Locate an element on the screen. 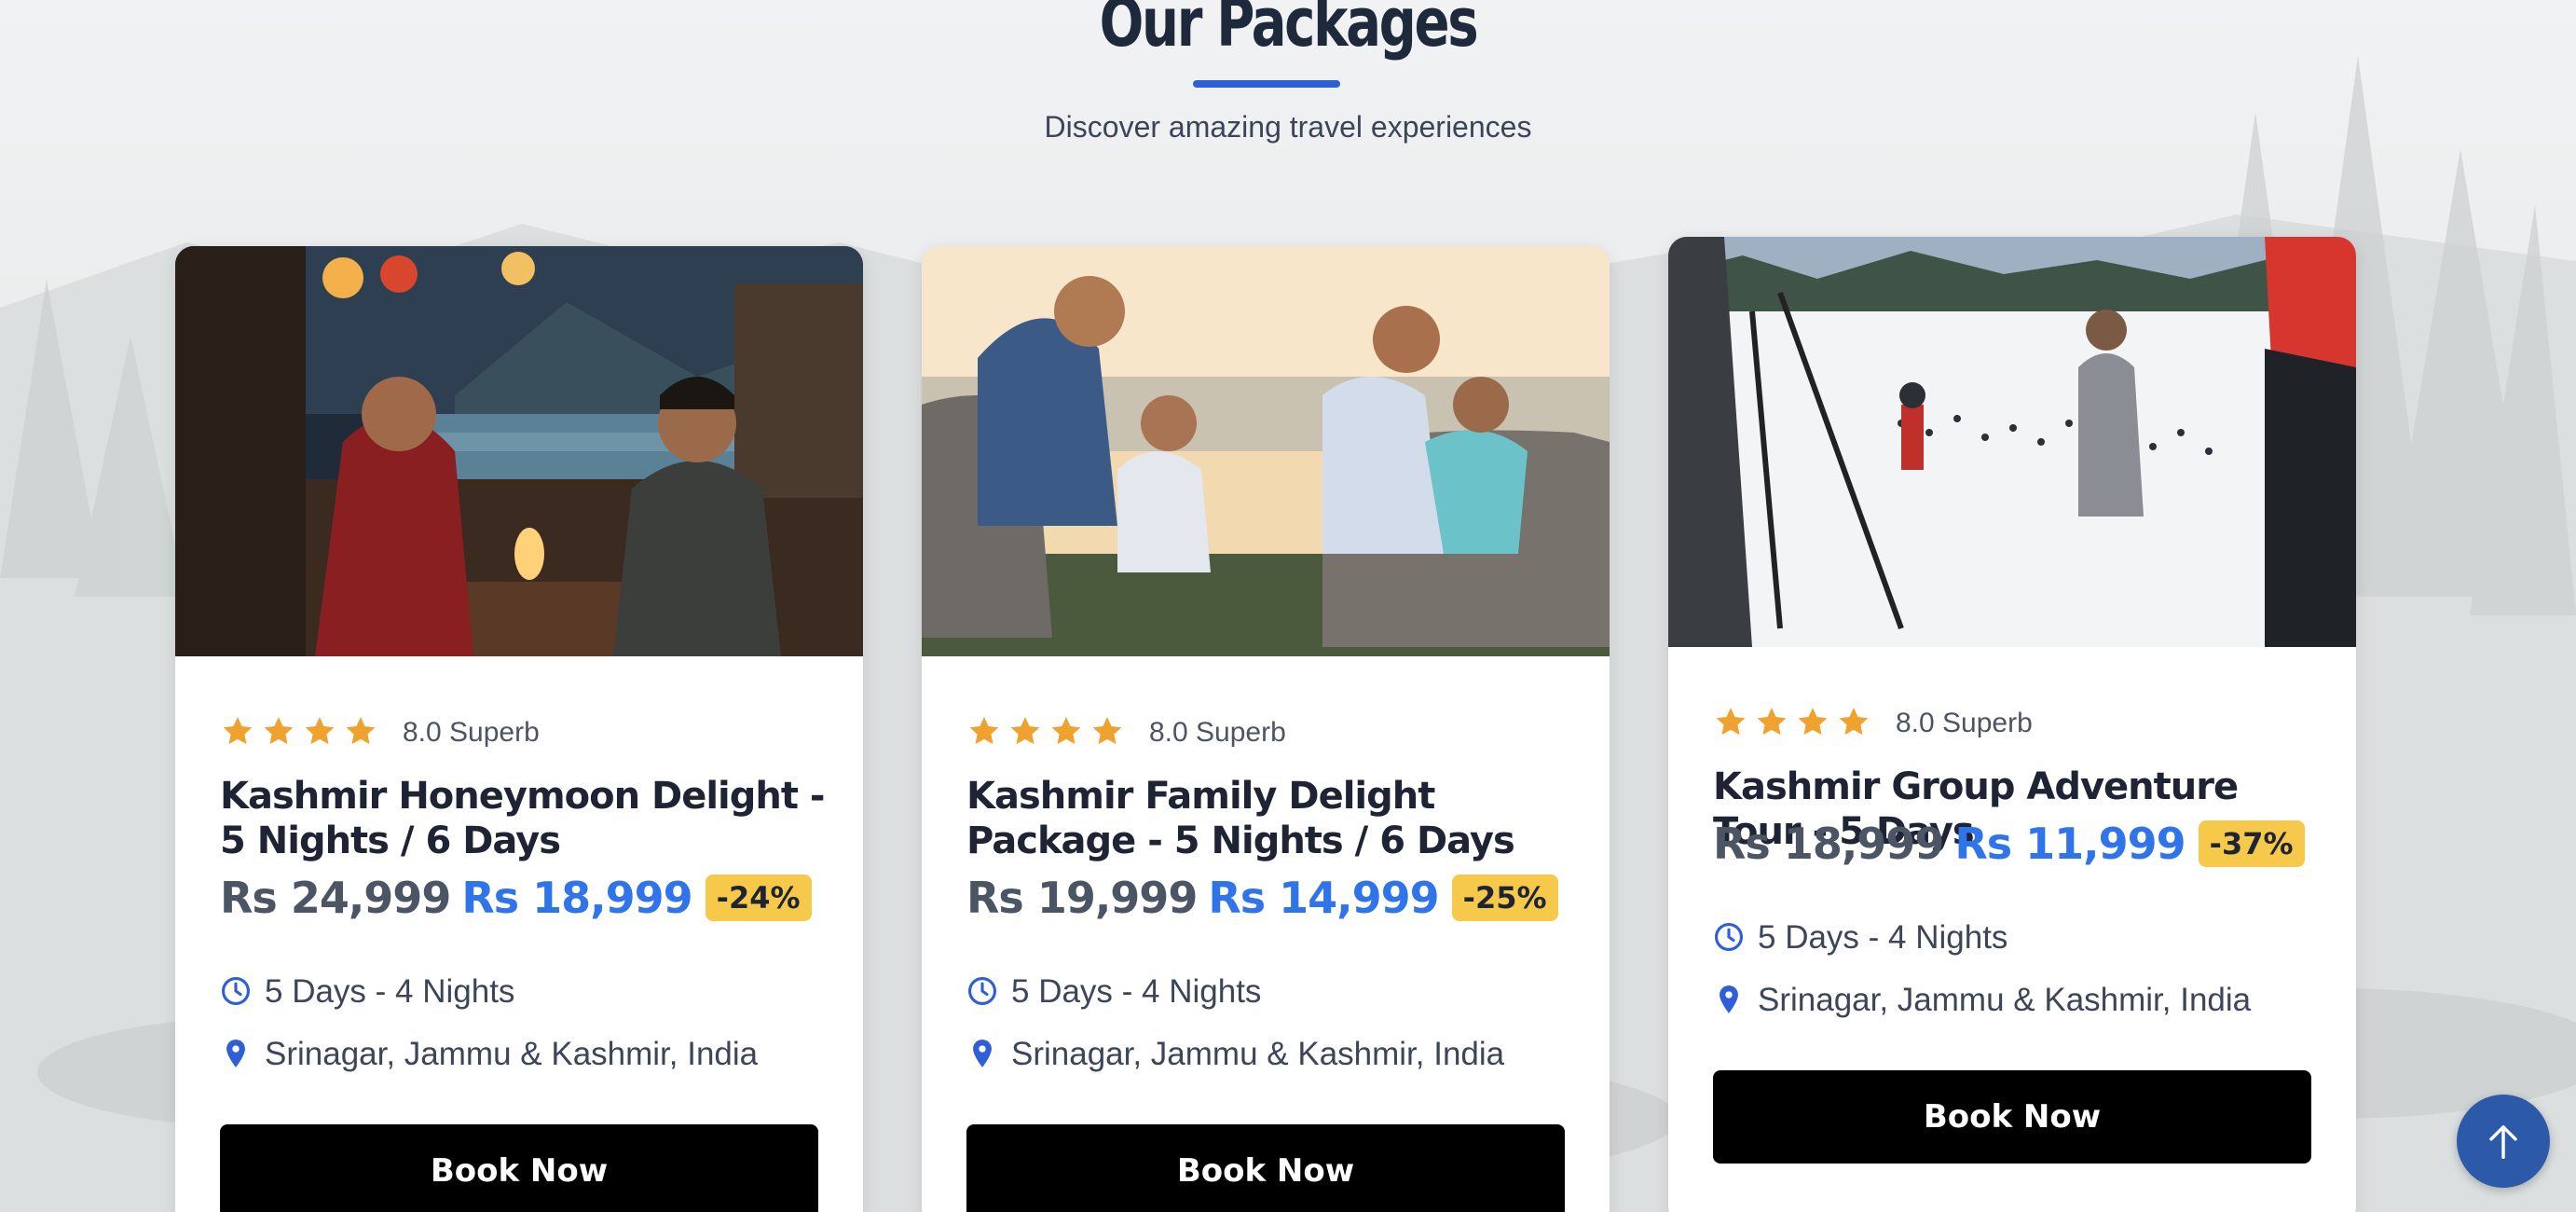 This screenshot has height=1212, width=2576. discount-badge: -24% is located at coordinates (758, 898).